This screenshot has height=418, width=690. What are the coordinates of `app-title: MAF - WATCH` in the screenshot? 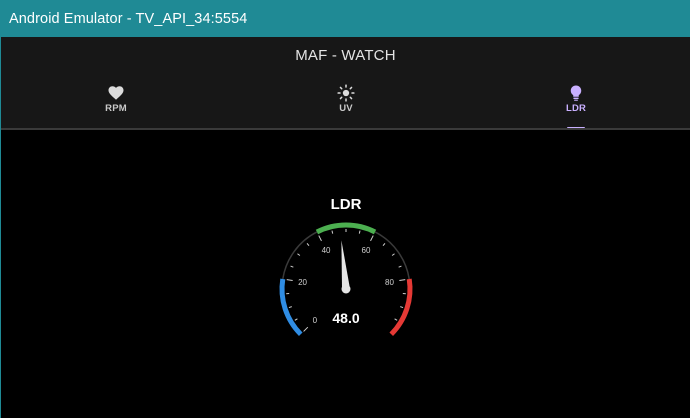 It's located at (345, 55).